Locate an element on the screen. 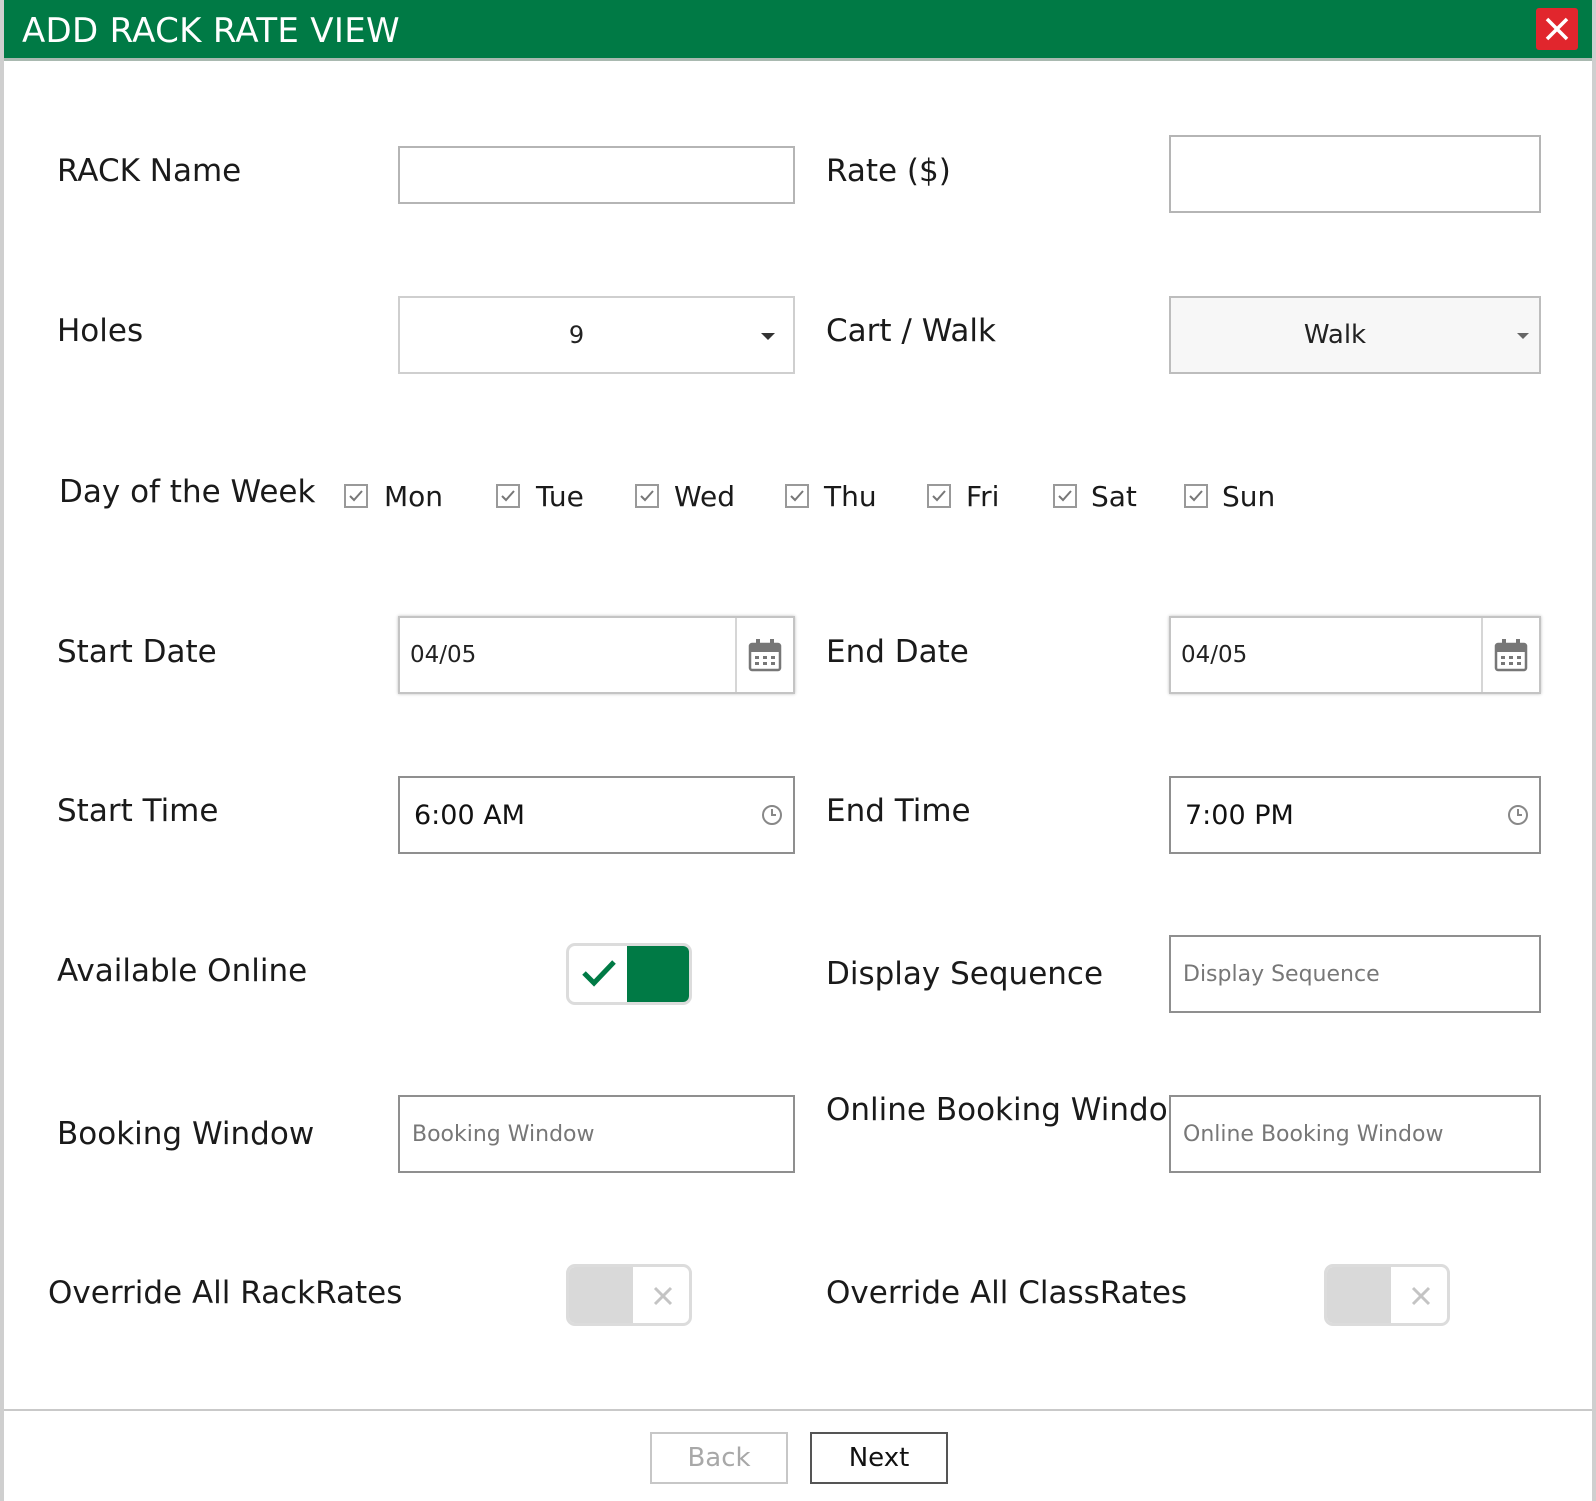 This screenshot has width=1596, height=1501. holes-selected-value: 9 is located at coordinates (576, 335).